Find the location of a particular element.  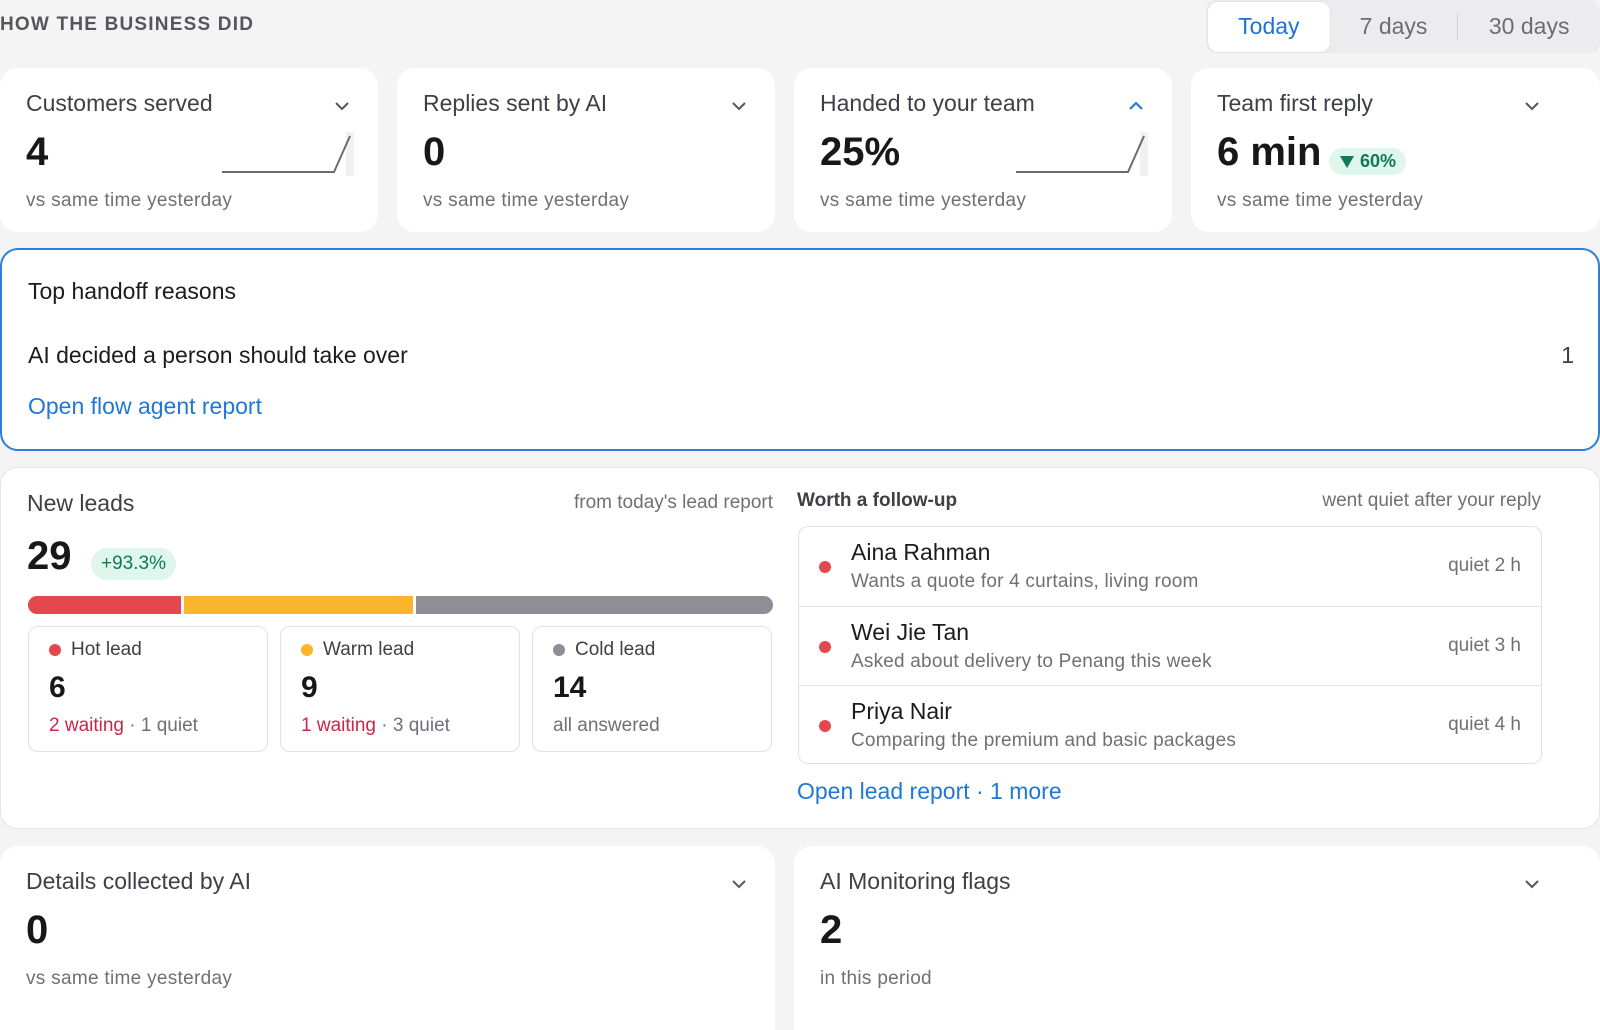

tile-rest: all answered is located at coordinates (606, 725).